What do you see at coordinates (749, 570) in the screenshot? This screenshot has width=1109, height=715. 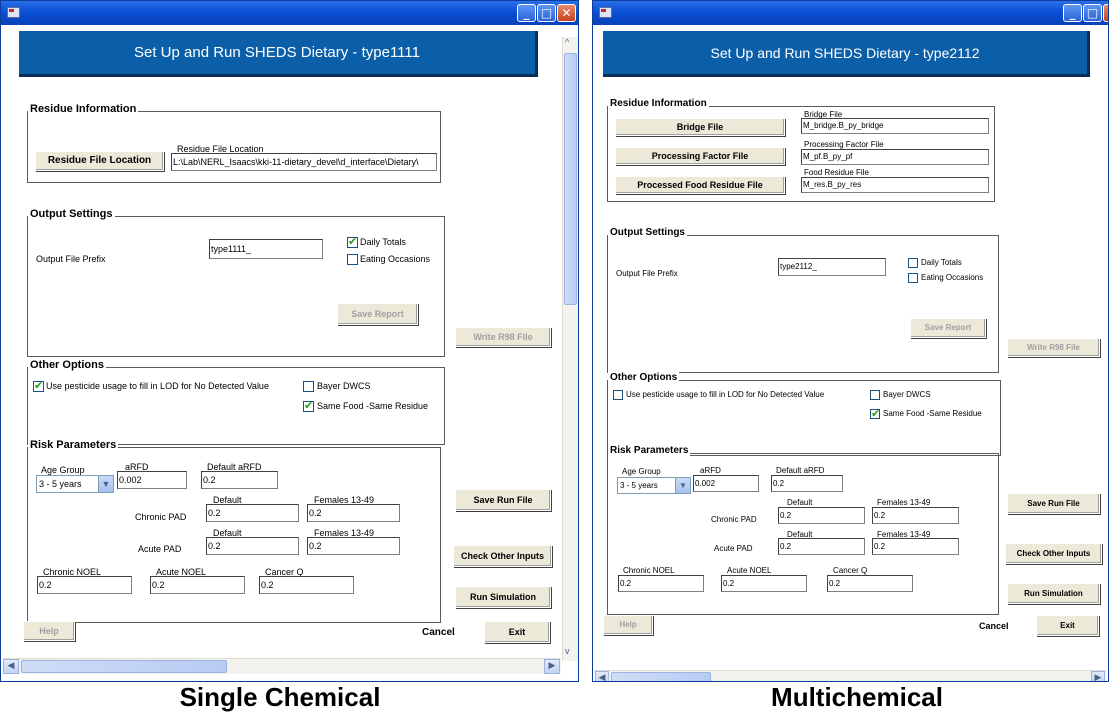 I see `acute-noel-label: Acute NOEL` at bounding box center [749, 570].